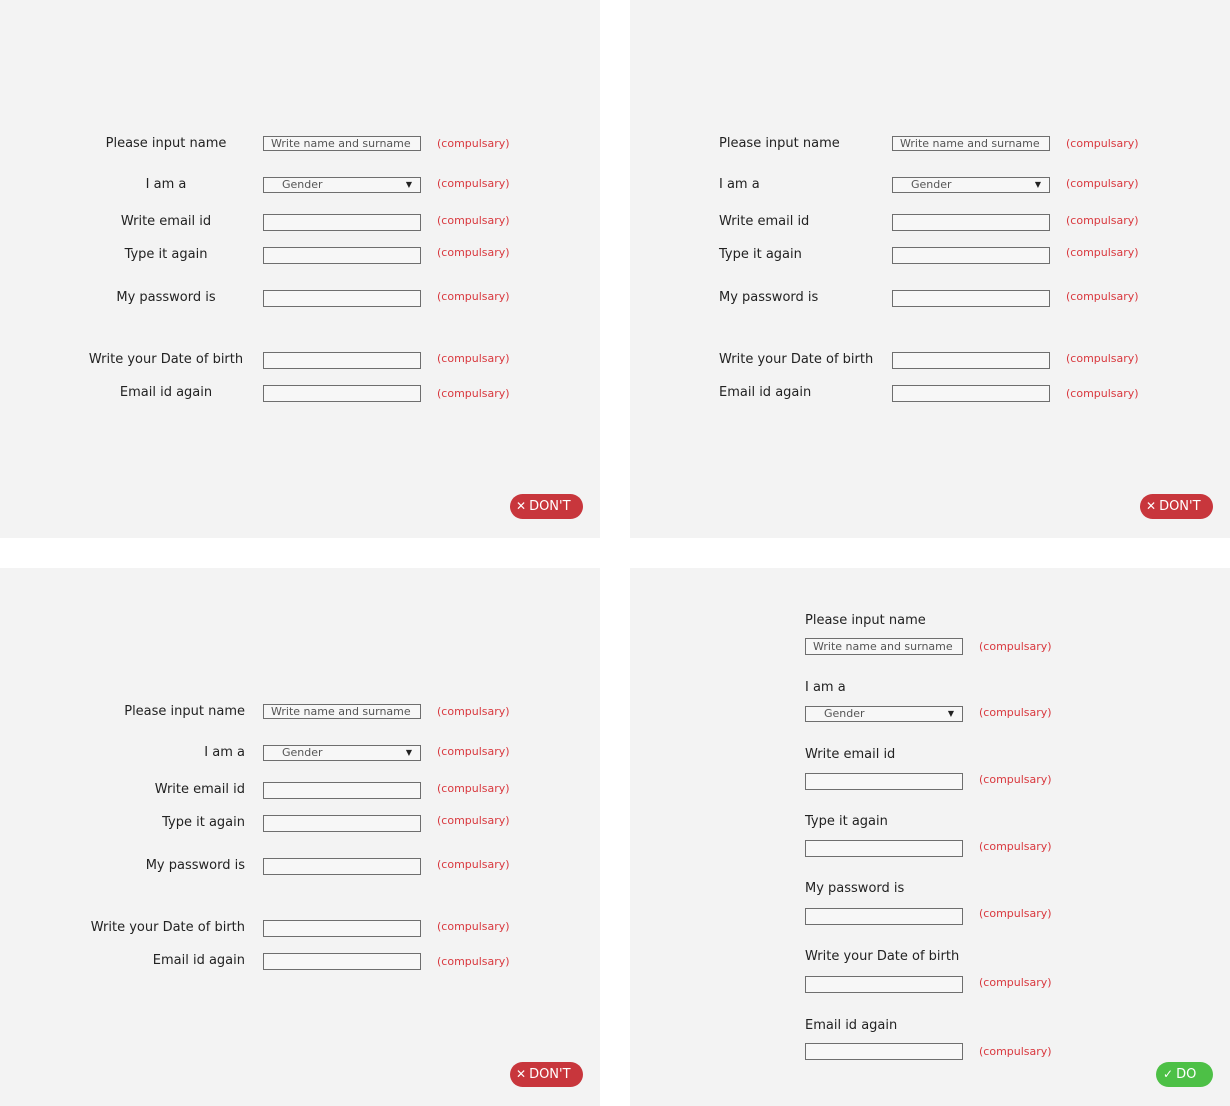 Image resolution: width=1230 pixels, height=1106 pixels. Describe the element at coordinates (1168, 1074) in the screenshot. I see `check-icon: ✓` at that location.